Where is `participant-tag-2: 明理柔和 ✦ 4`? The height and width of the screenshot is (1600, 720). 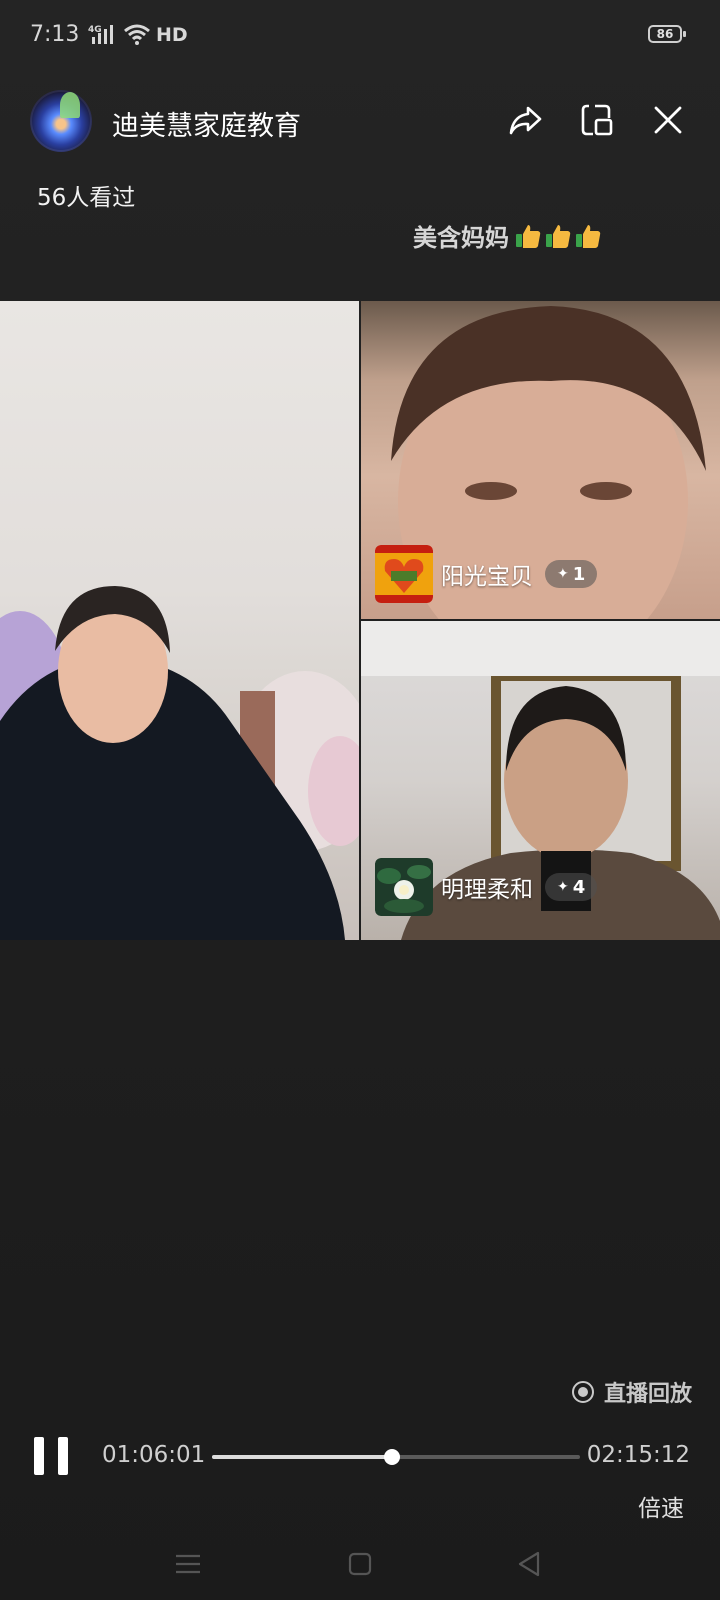 participant-tag-2: 明理柔和 ✦ 4 is located at coordinates (486, 887).